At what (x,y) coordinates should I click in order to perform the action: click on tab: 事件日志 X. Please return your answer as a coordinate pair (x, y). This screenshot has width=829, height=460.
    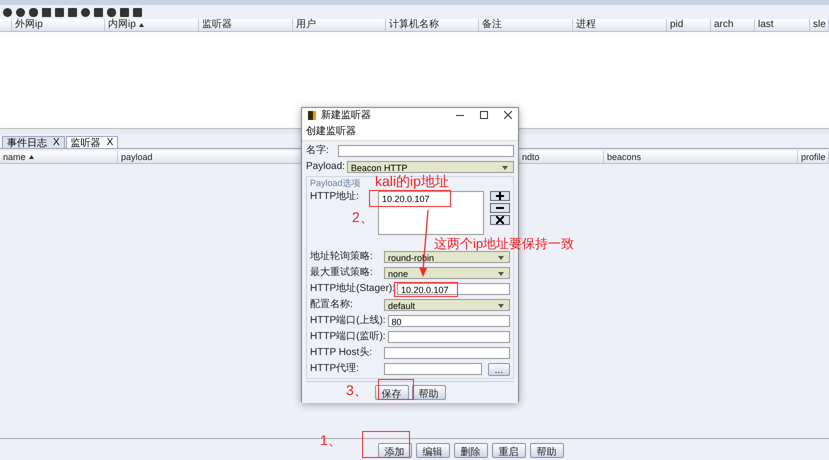
    Looking at the image, I should click on (33, 142).